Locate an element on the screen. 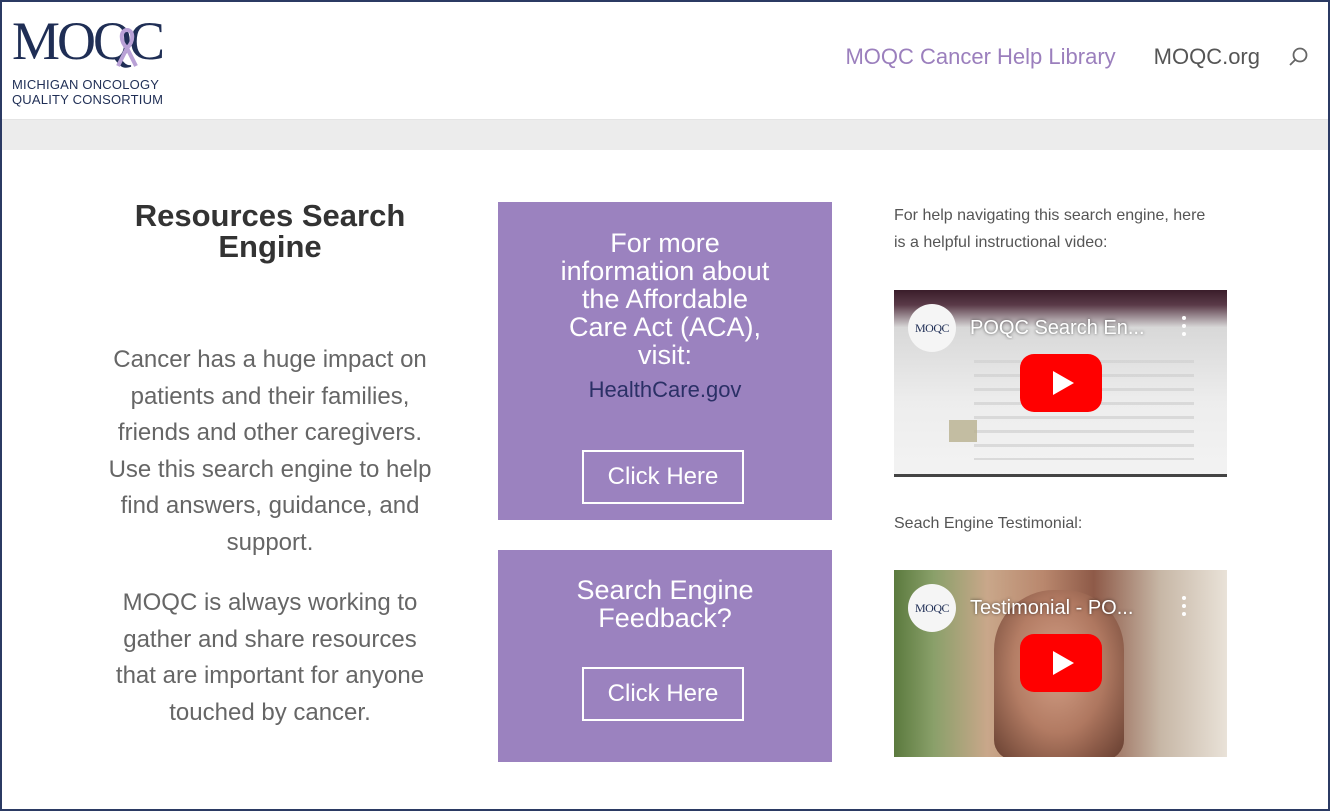  logo-line-1: MICHIGAN ONCOLOGY is located at coordinates (86, 84).